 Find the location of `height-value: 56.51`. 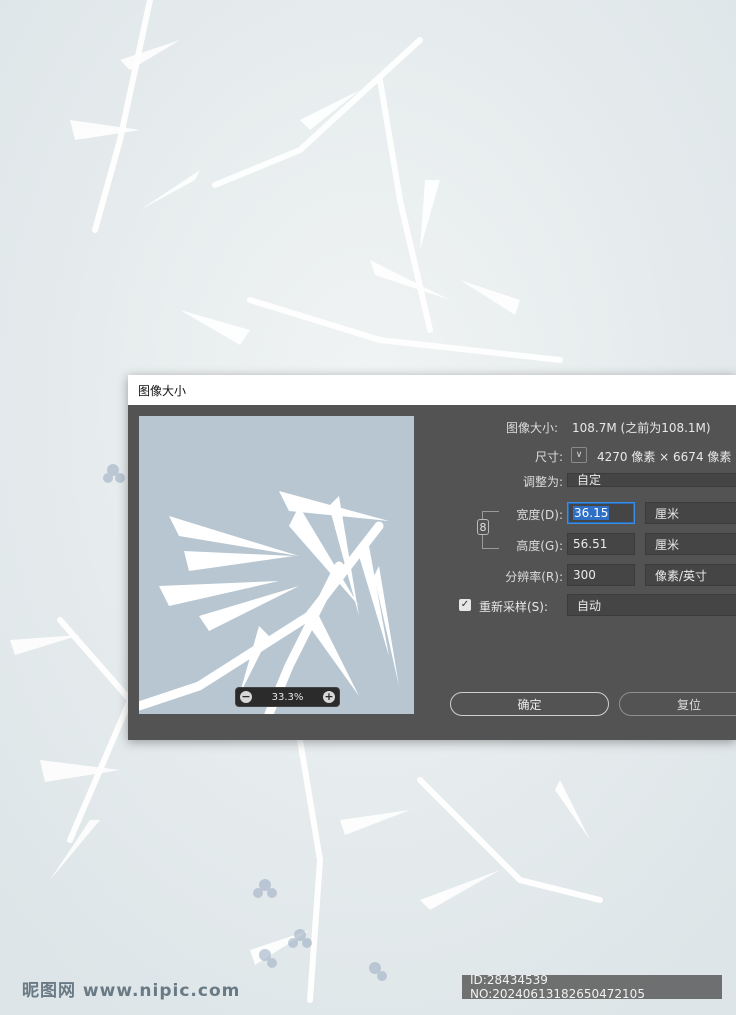

height-value: 56.51 is located at coordinates (590, 544).